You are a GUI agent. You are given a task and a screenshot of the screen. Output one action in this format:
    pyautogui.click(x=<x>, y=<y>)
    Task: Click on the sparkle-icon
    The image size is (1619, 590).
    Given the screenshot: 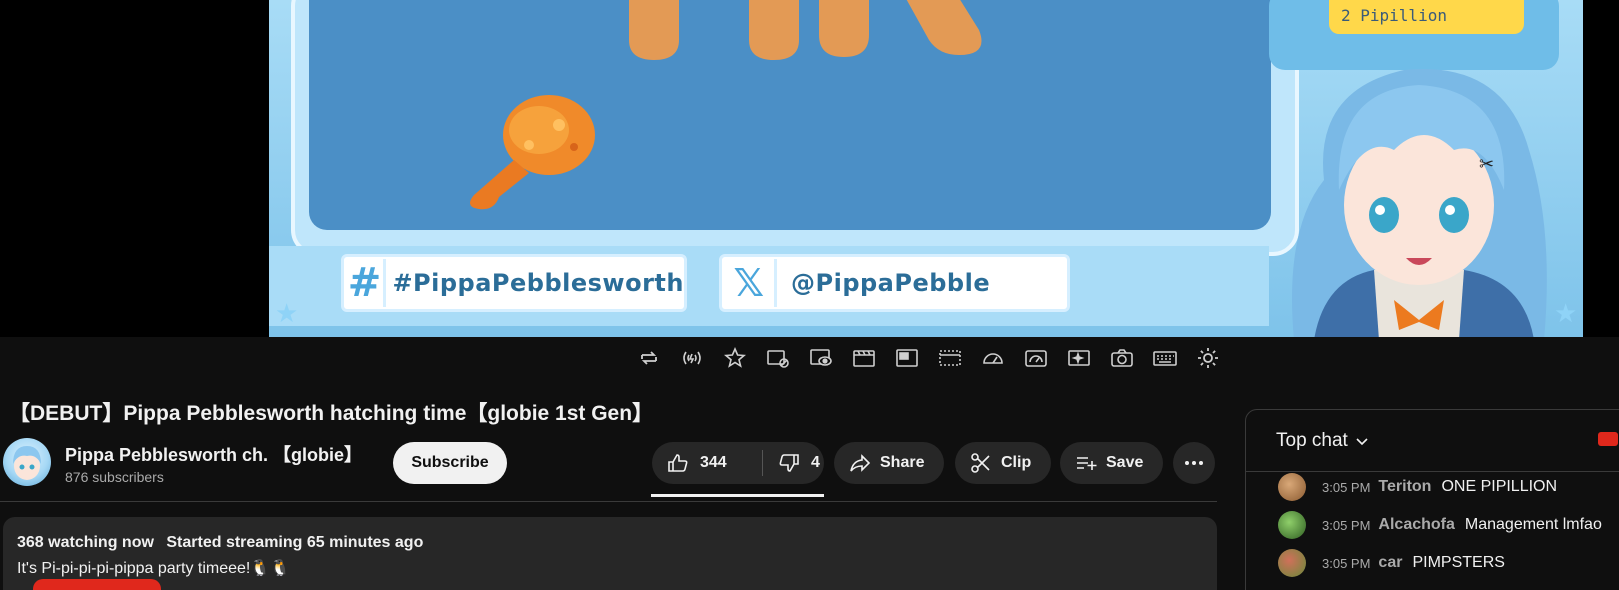 What is the action you would take?
    pyautogui.click(x=1078, y=358)
    